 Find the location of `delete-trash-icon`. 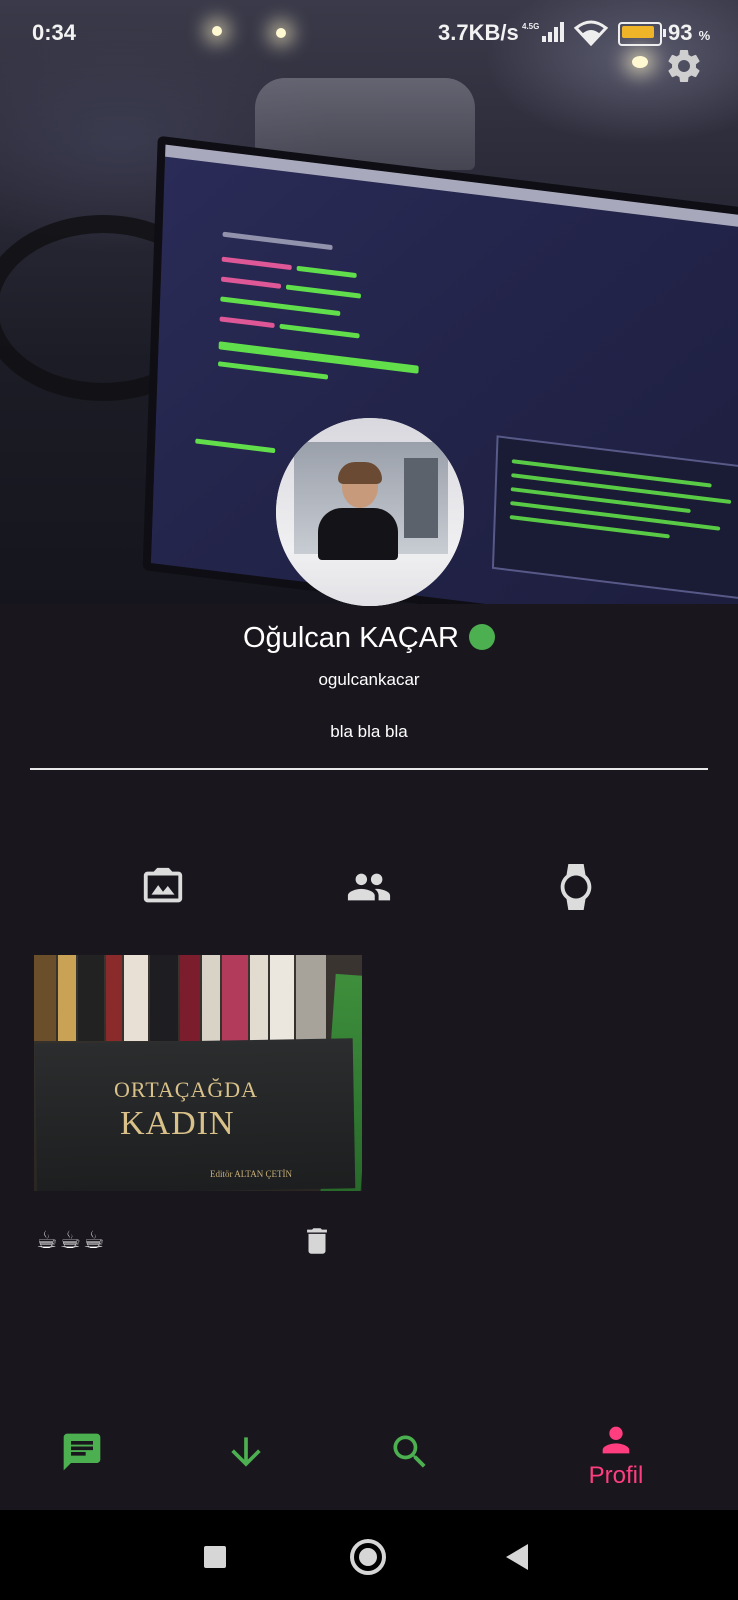

delete-trash-icon is located at coordinates (317, 1241).